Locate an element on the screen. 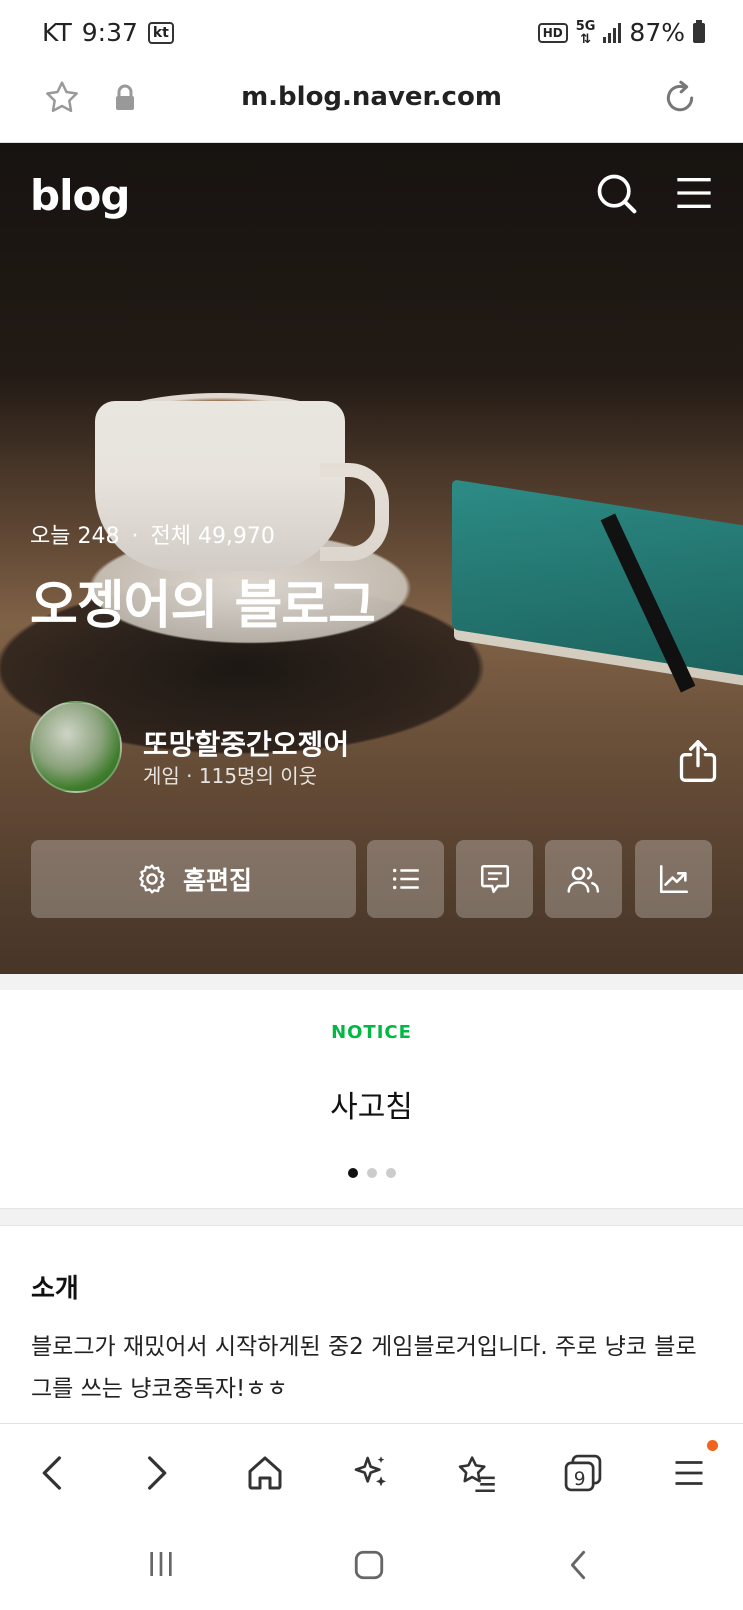  chart-trend-icon is located at coordinates (673, 879).